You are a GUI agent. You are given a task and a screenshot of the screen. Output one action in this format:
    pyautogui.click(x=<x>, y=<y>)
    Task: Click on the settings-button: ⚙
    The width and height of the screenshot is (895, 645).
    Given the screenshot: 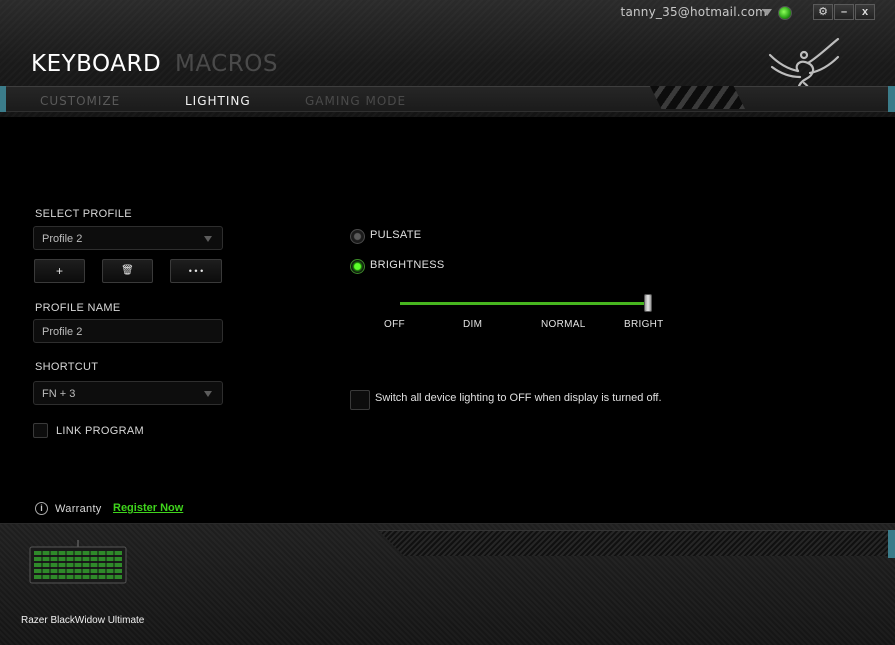 What is the action you would take?
    pyautogui.click(x=823, y=12)
    